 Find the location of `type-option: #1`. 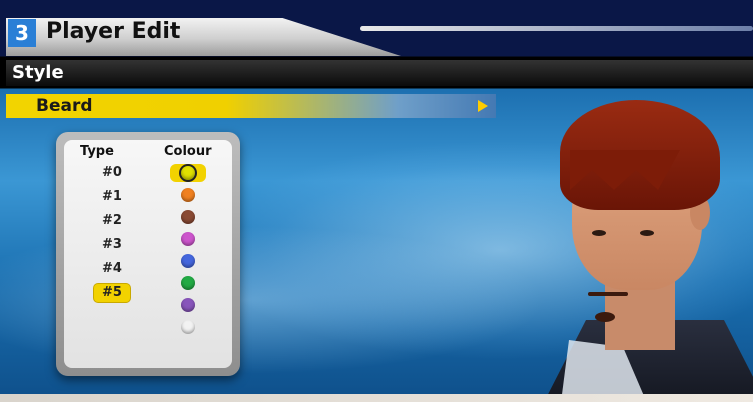

type-option: #1 is located at coordinates (112, 197).